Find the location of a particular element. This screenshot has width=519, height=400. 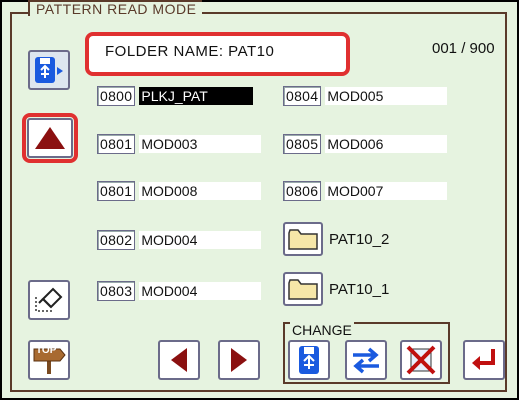

scroll-up-arrow-icon is located at coordinates (50, 138).